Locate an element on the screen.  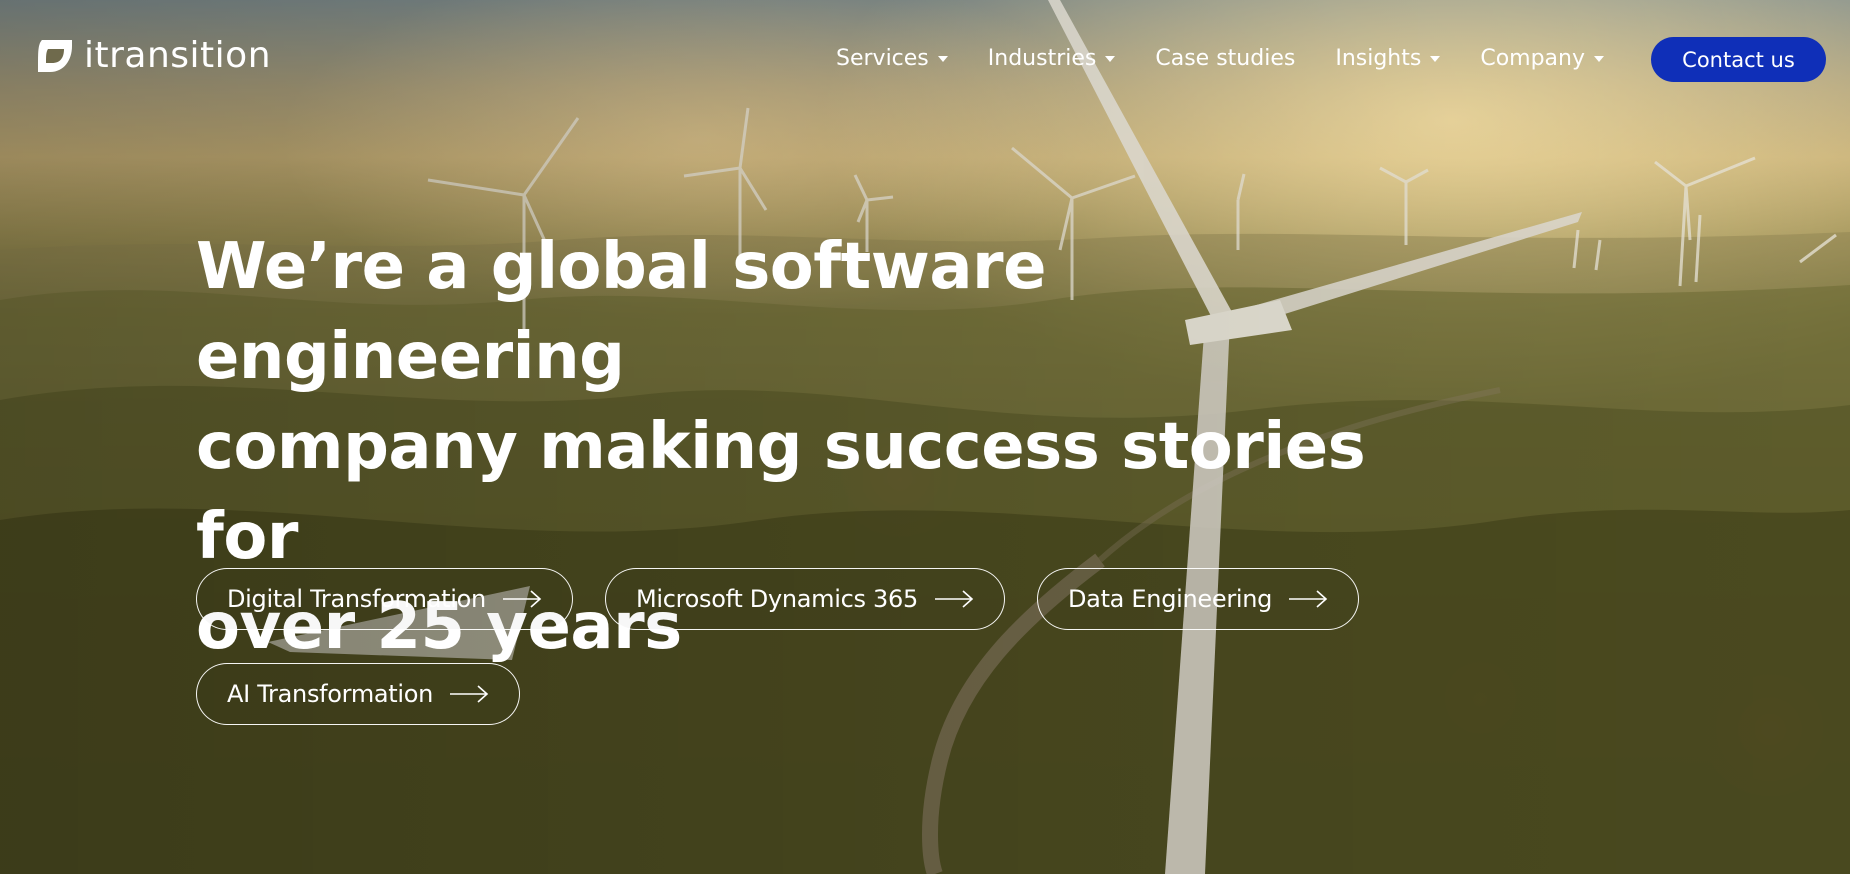
pill-ai-transformation: AI Transformation is located at coordinates (358, 694).